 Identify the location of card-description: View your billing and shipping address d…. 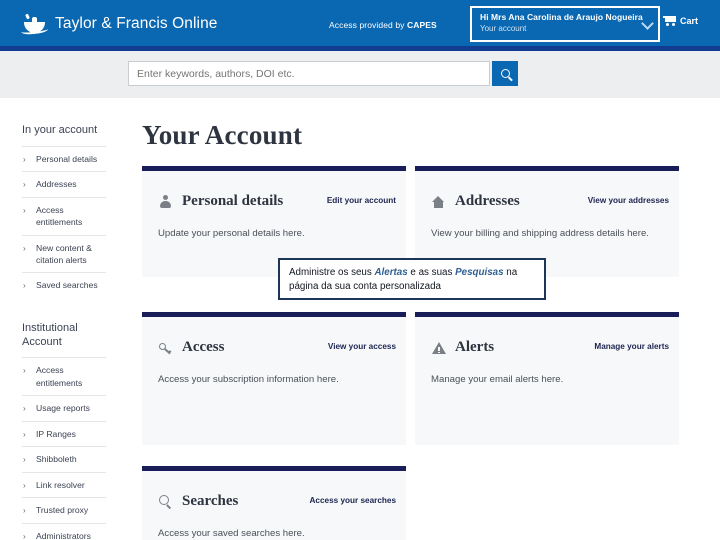
(540, 233).